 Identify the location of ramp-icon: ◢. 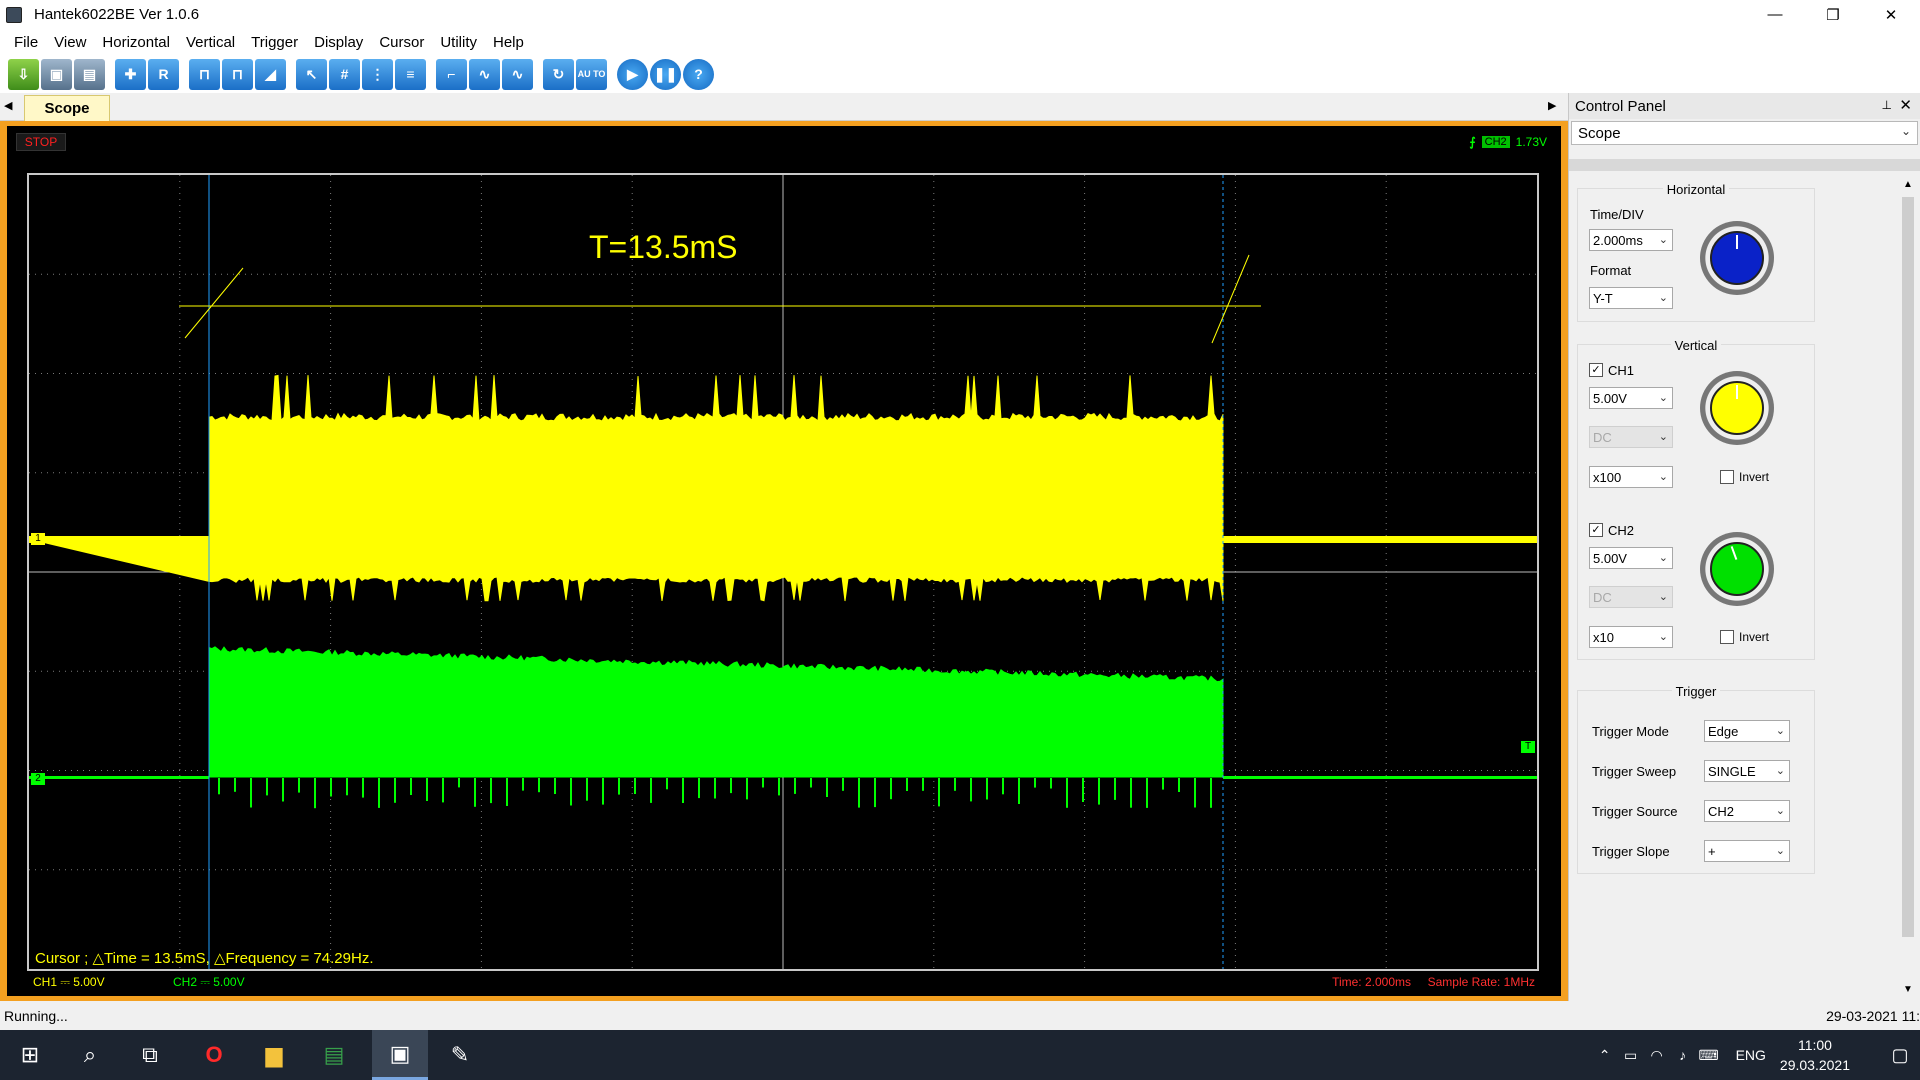
(270, 74).